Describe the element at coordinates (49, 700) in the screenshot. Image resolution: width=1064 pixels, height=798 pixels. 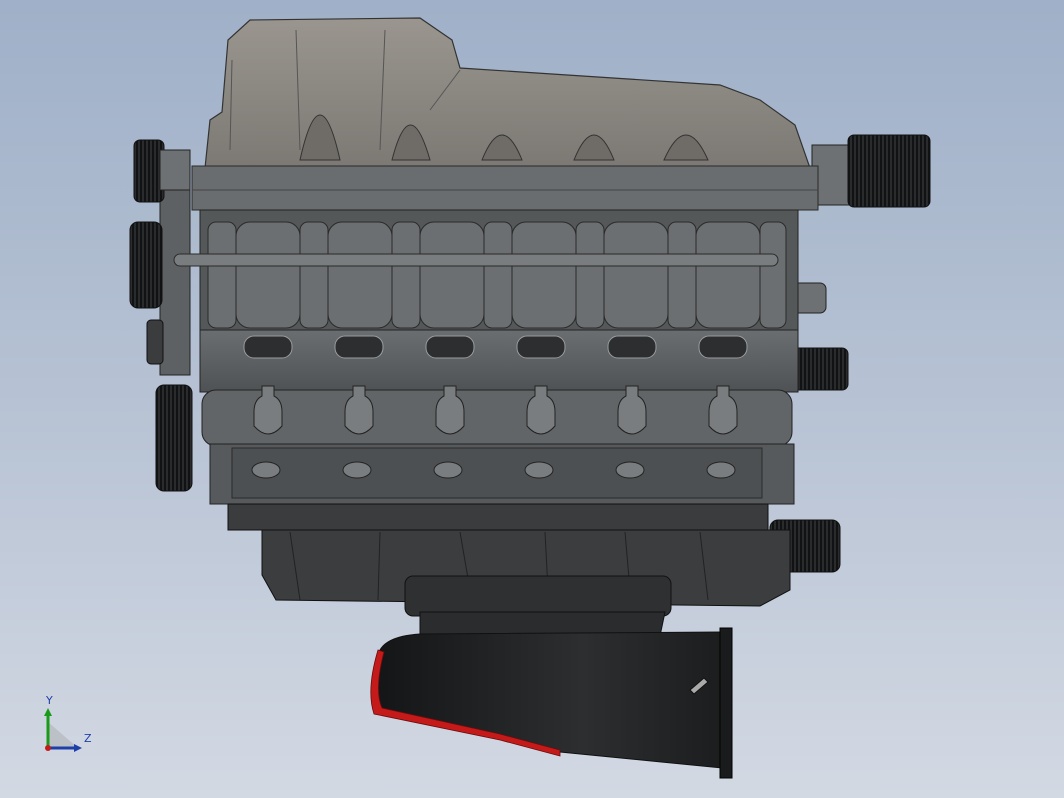
I see `y-axis-label: Y` at that location.